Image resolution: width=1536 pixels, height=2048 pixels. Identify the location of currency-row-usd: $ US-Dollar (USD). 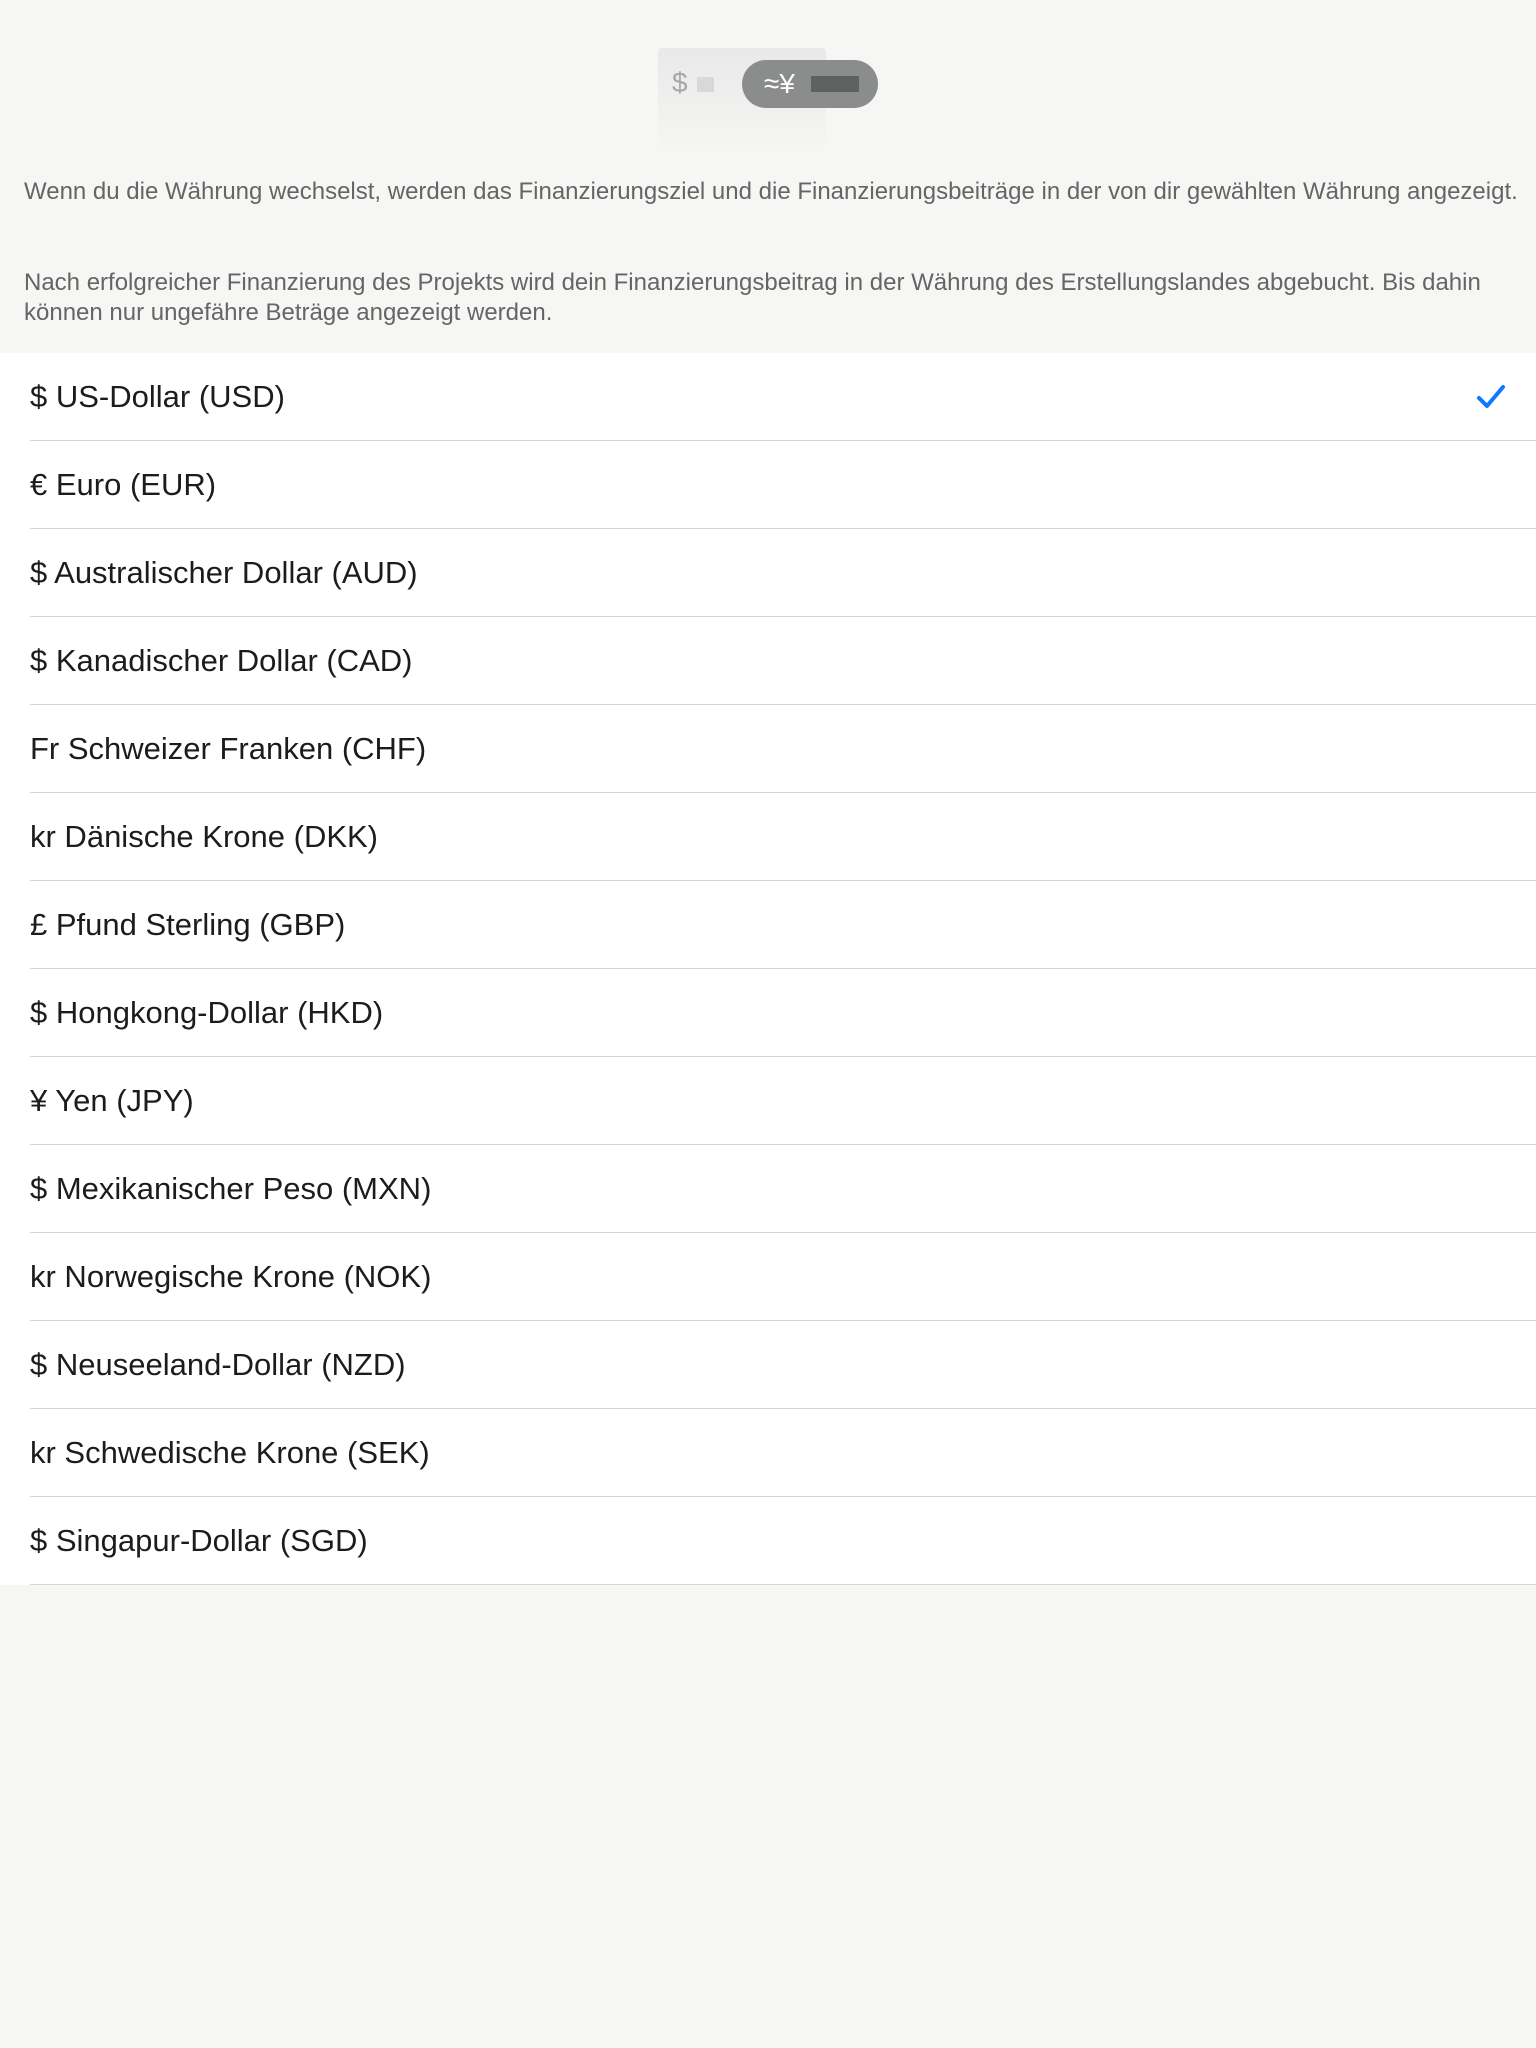
(768, 397).